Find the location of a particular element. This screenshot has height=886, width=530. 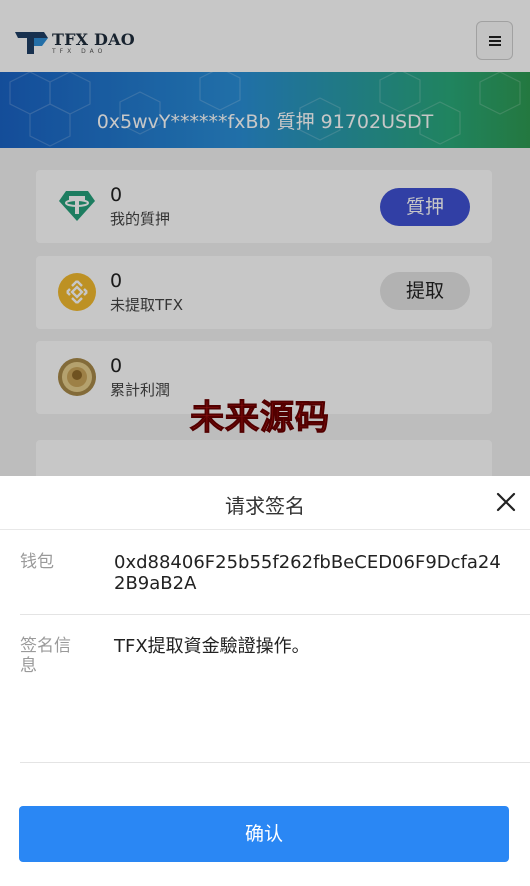

close-icon is located at coordinates (506, 502).